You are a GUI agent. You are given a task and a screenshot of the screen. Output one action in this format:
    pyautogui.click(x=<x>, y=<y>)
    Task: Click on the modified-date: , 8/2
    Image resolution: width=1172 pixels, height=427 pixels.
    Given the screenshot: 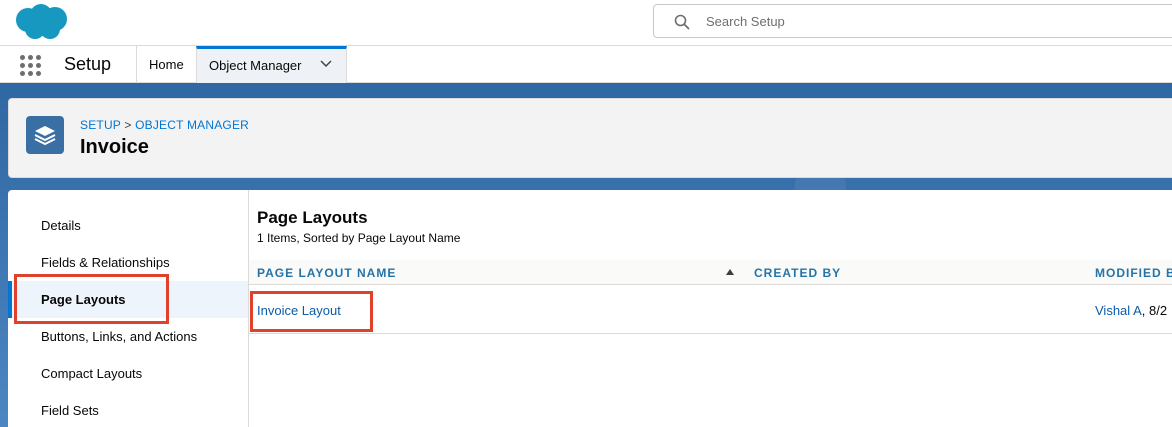 What is the action you would take?
    pyautogui.click(x=1154, y=310)
    